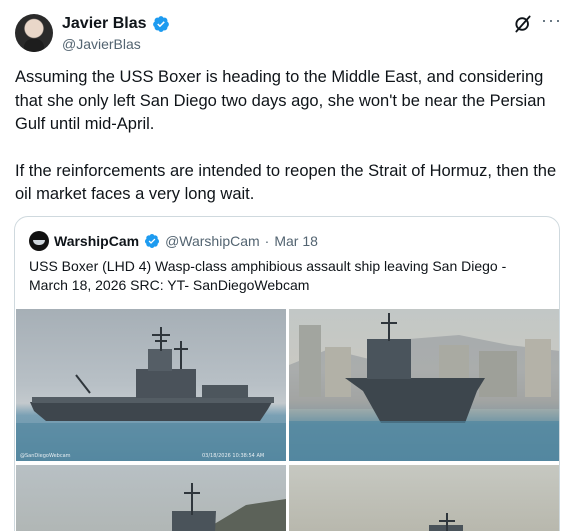 The width and height of the screenshot is (575, 531). What do you see at coordinates (34, 33) in the screenshot?
I see `author-avatar` at bounding box center [34, 33].